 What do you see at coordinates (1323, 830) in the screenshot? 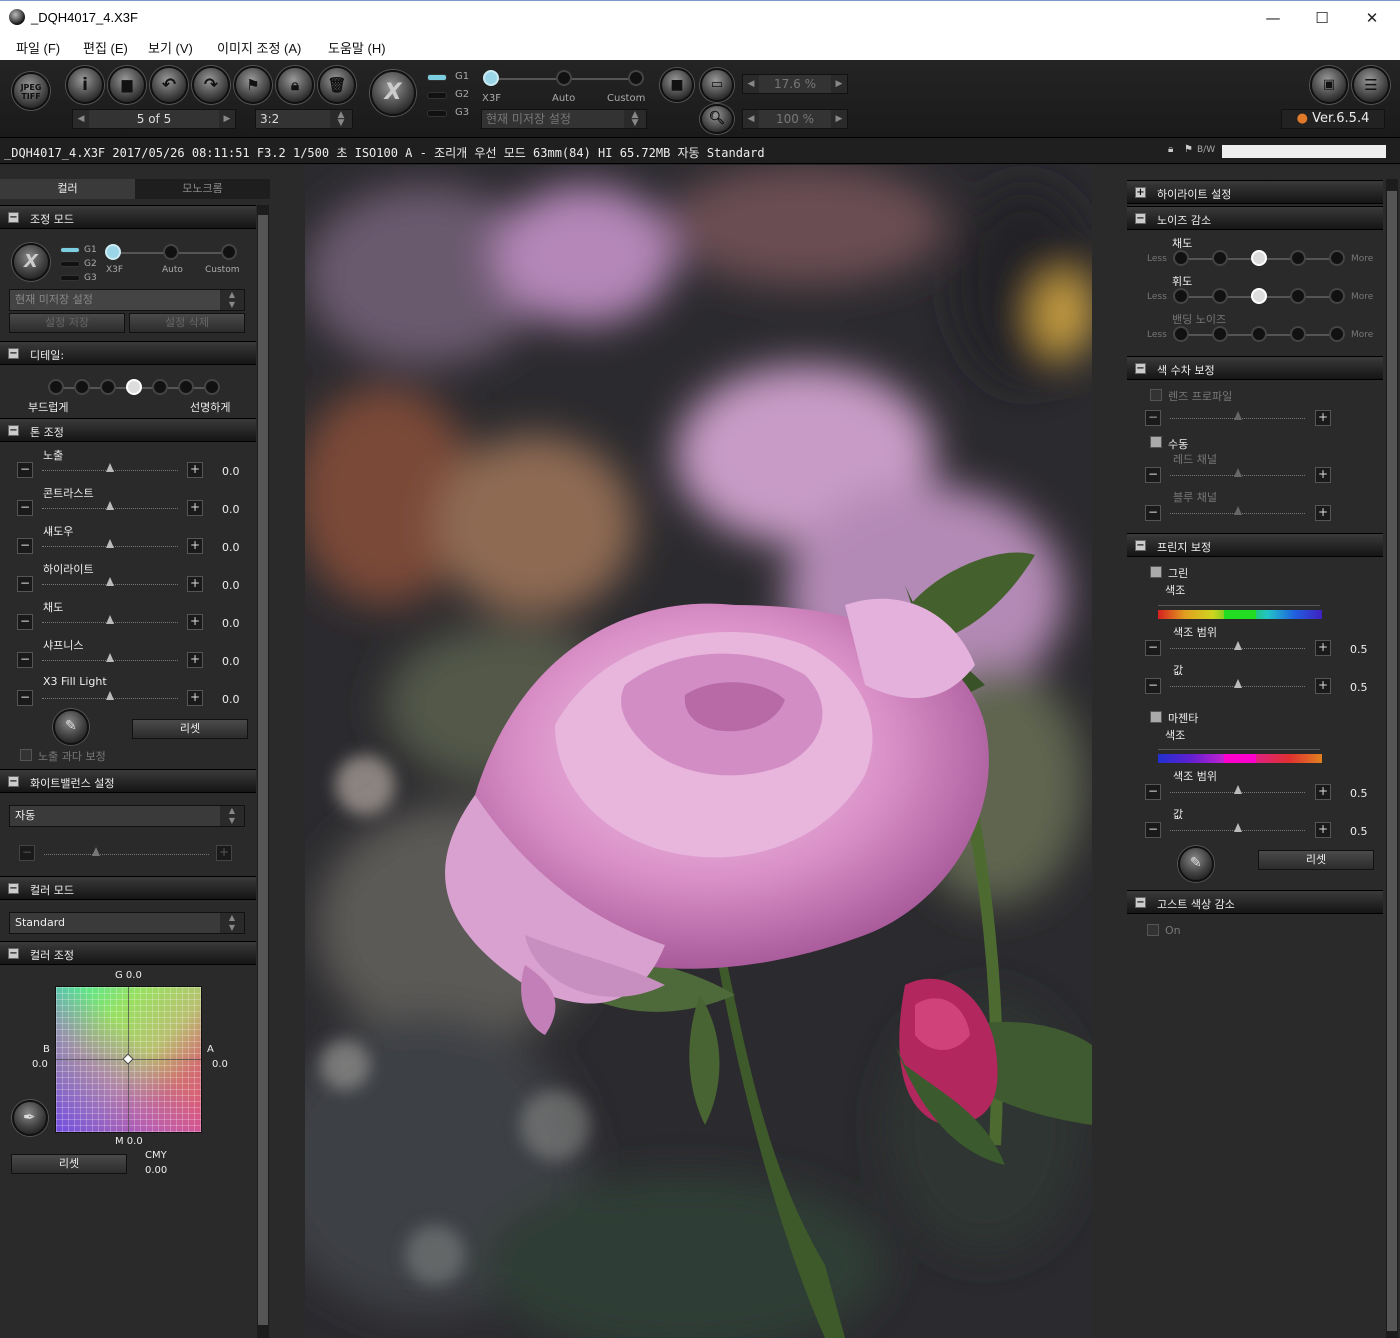
I see `magenta-amount-plus: +` at bounding box center [1323, 830].